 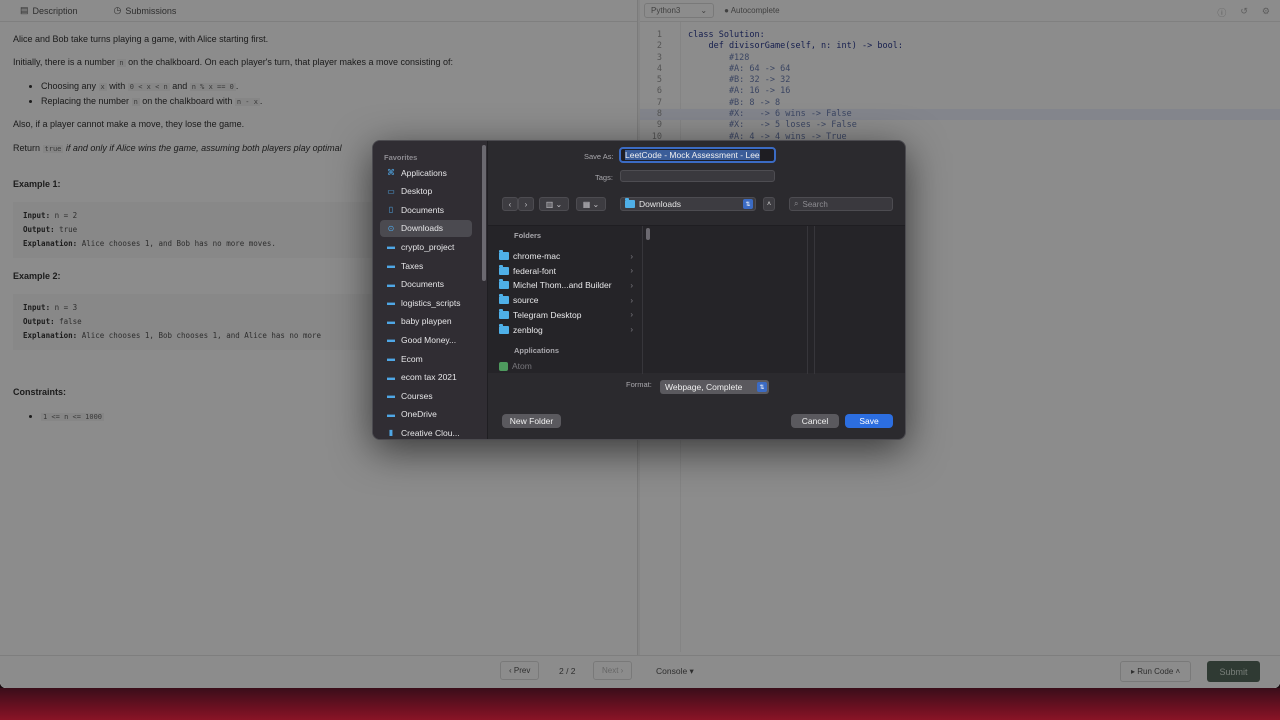 I want to click on sidebar-item: ▬ OneDrive, so click(x=426, y=414).